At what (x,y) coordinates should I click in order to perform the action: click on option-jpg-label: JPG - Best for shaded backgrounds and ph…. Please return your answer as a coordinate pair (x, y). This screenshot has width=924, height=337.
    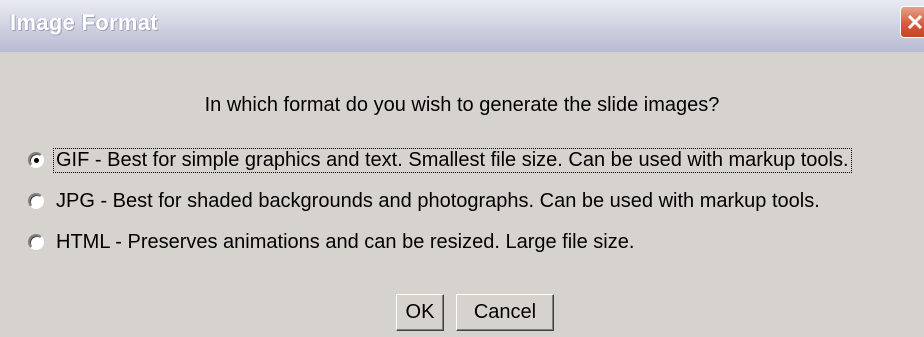
    Looking at the image, I should click on (438, 201).